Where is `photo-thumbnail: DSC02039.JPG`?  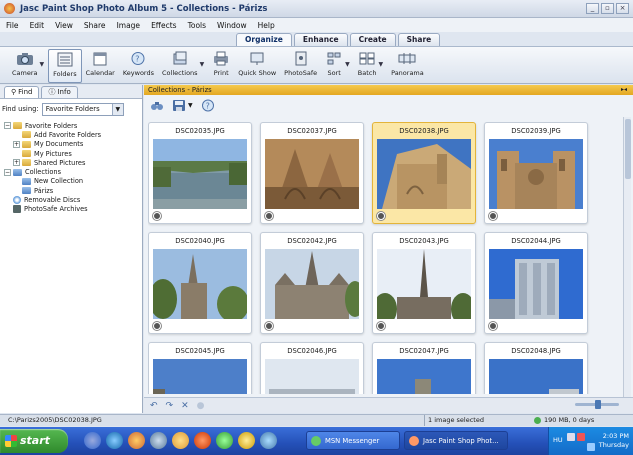 photo-thumbnail: DSC02039.JPG is located at coordinates (536, 173).